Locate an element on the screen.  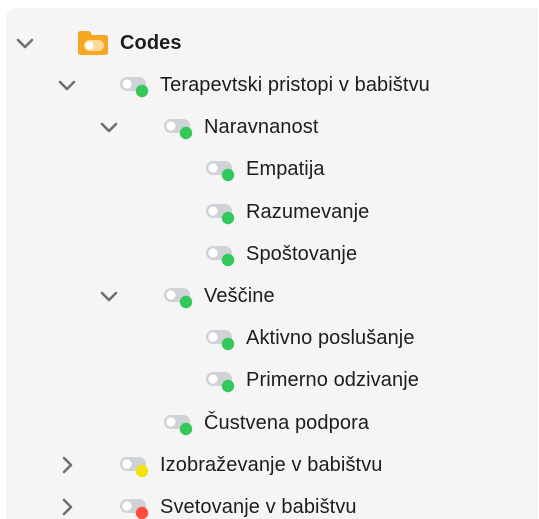
tree-item-row: Empatija is located at coordinates (272, 169).